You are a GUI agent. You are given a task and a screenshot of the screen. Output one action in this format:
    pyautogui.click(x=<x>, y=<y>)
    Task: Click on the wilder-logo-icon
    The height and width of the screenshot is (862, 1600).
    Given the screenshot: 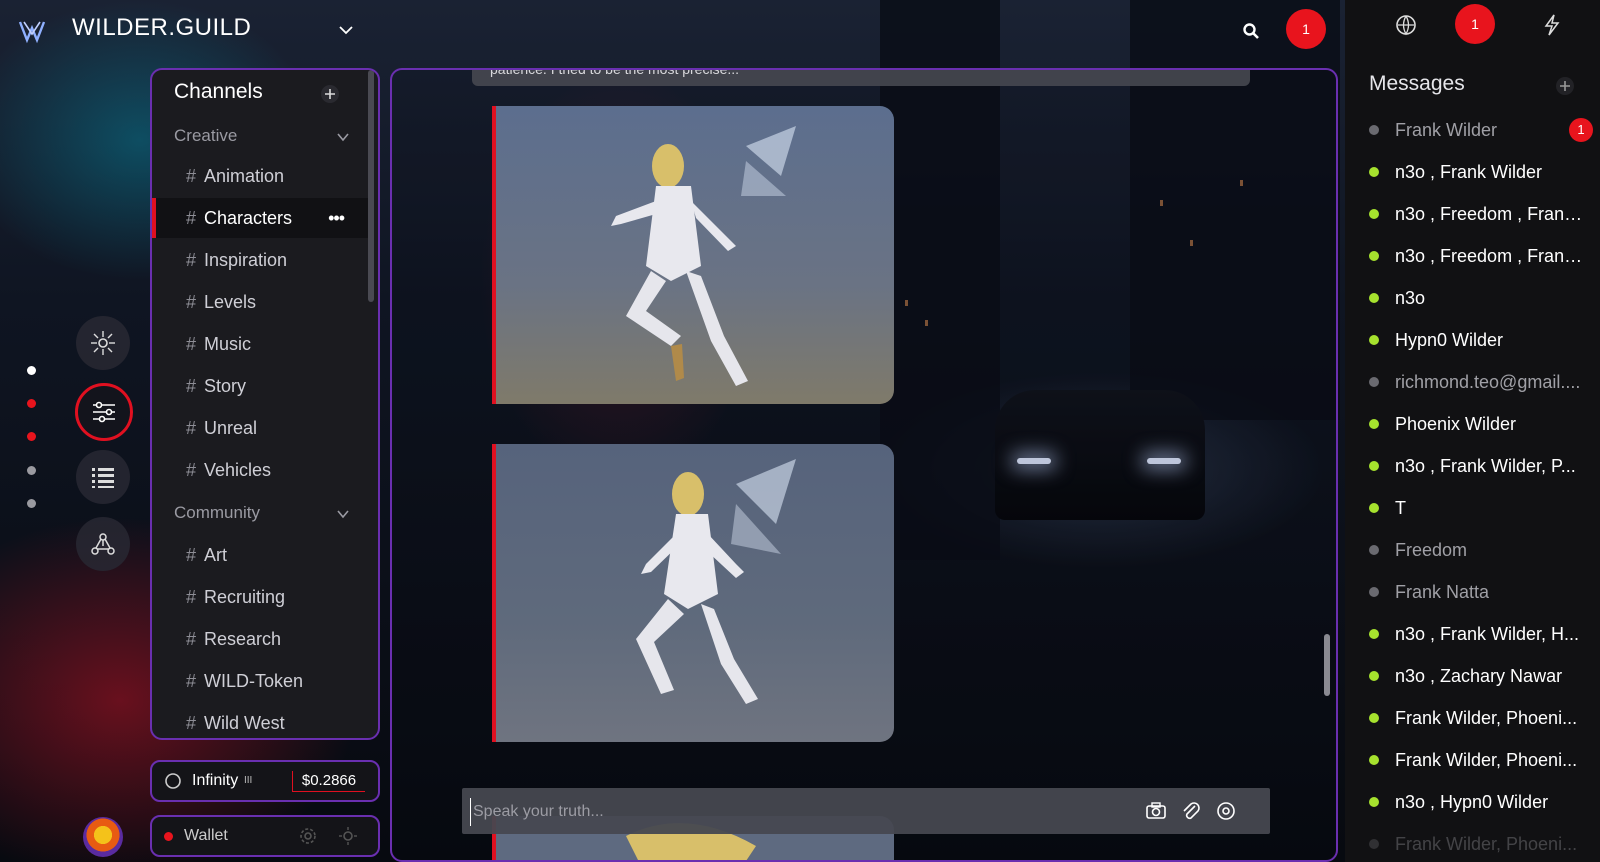 What is the action you would take?
    pyautogui.click(x=32, y=31)
    